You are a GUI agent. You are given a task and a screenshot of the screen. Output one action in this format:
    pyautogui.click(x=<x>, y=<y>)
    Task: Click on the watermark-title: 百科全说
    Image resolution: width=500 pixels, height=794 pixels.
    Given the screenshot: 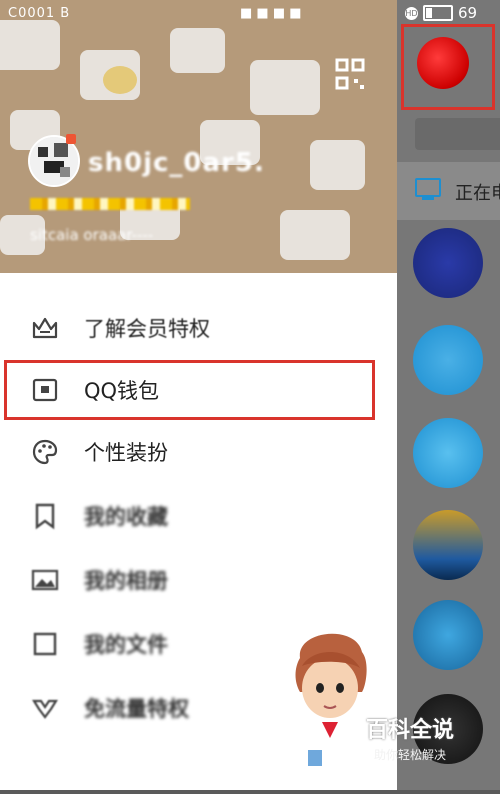 What is the action you would take?
    pyautogui.click(x=409, y=730)
    